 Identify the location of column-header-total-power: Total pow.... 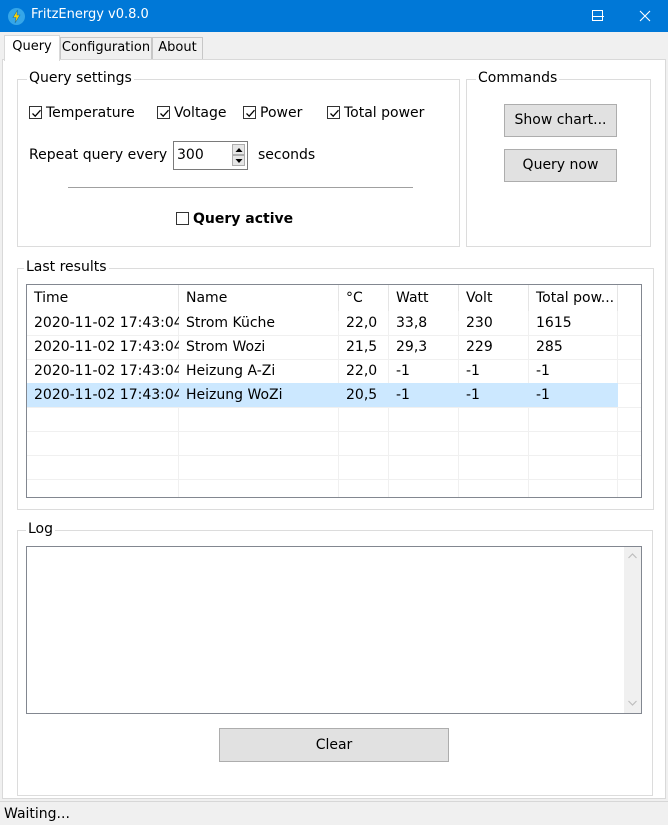
(573, 298).